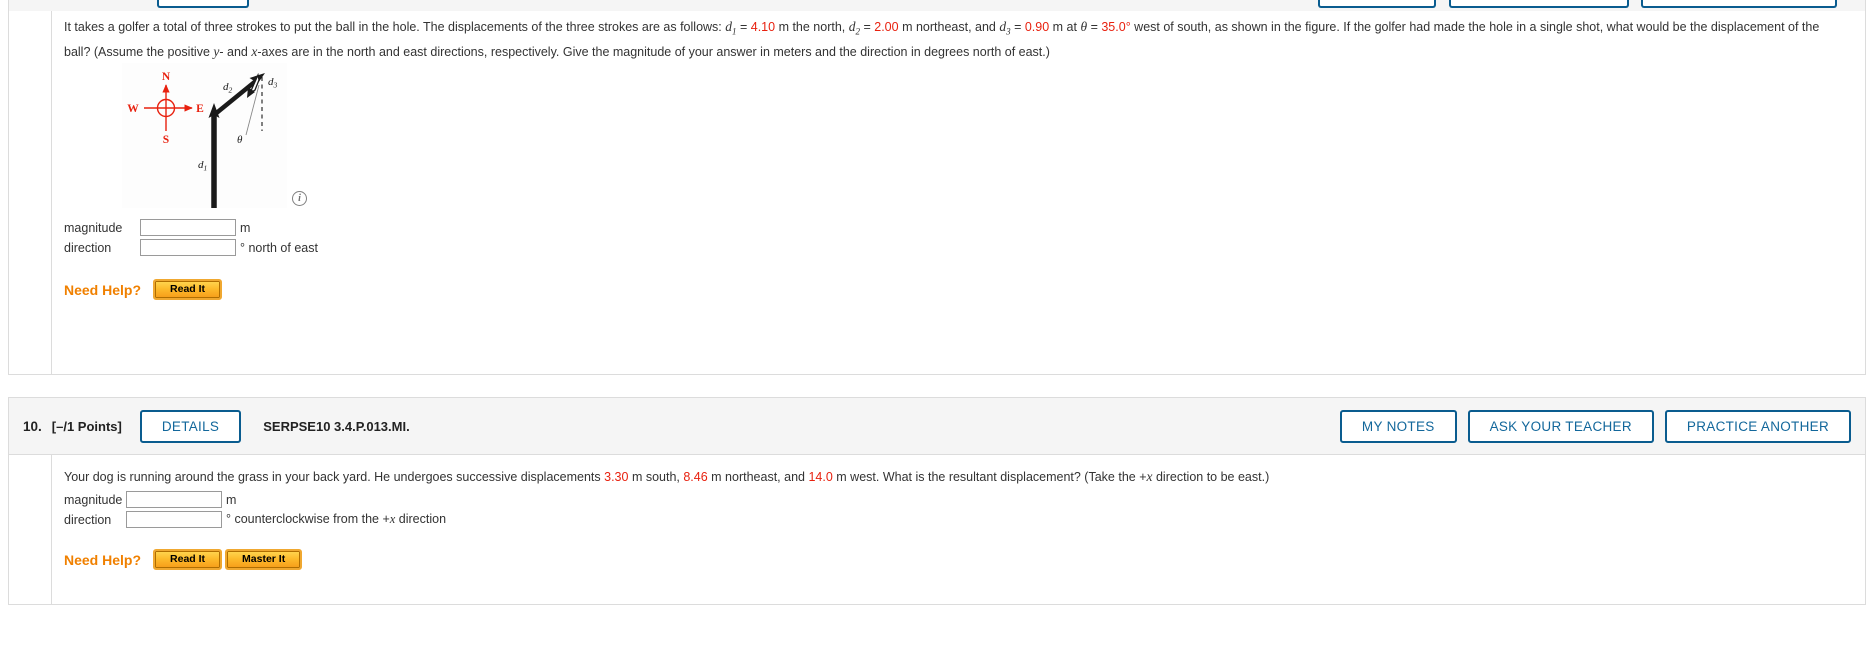 This screenshot has height=666, width=1874. I want to click on q10-direction-unit-post: direction, so click(421, 519).